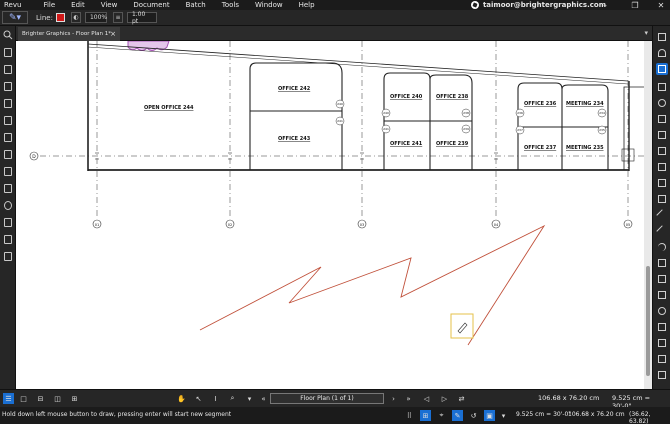 This screenshot has width=670, height=424. Describe the element at coordinates (95, 17) in the screenshot. I see `opacity-field: 100%` at that location.